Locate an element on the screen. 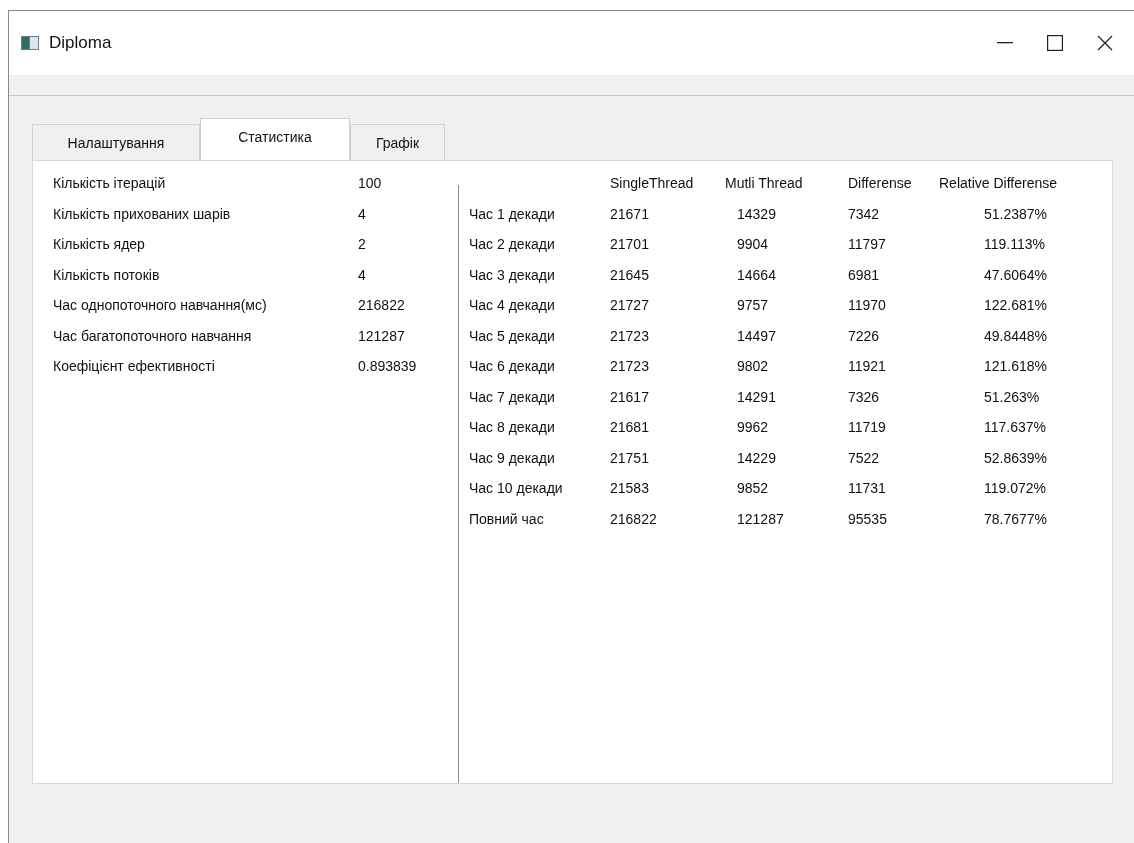 Image resolution: width=1134 pixels, height=843 pixels. window-title: Diploma is located at coordinates (81, 43).